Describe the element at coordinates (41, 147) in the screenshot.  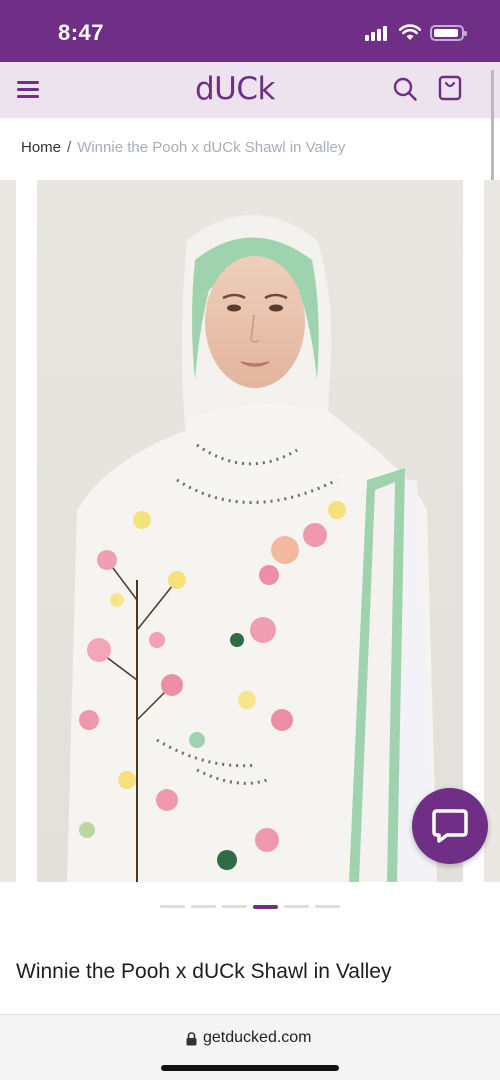
I see `breadcrumb-home-link: Home` at that location.